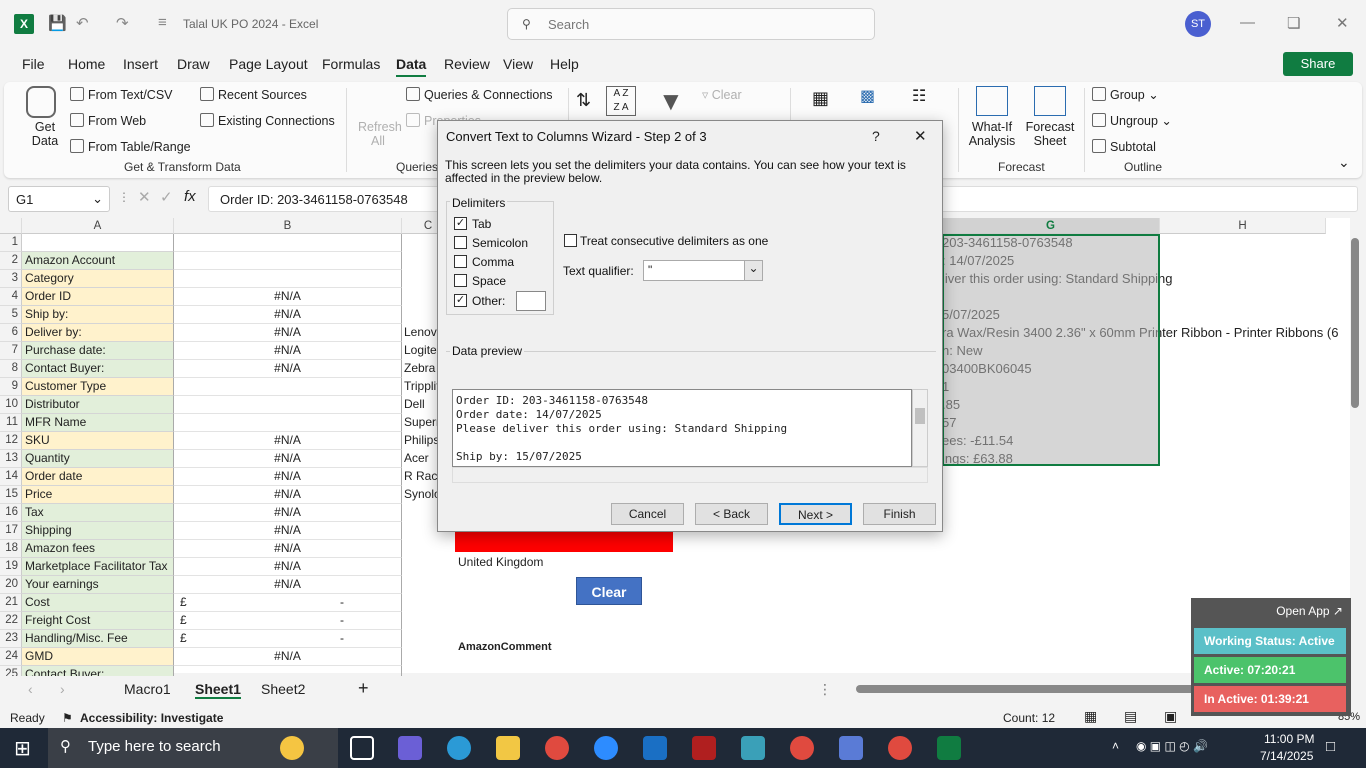 This screenshot has height=768, width=1366. What do you see at coordinates (98, 639) in the screenshot?
I see `cell-a: Handling/Misc. Fee` at bounding box center [98, 639].